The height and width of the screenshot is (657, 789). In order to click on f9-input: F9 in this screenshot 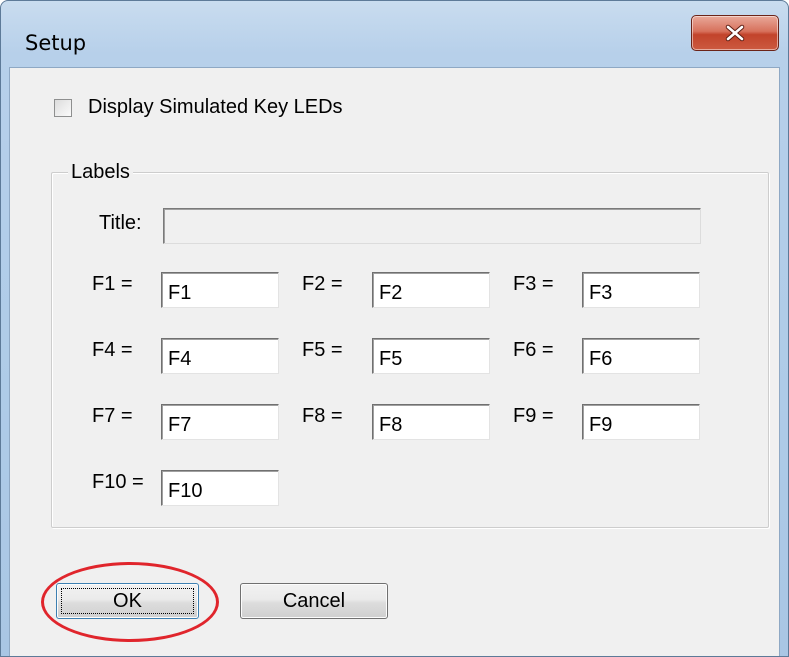, I will do `click(641, 422)`.